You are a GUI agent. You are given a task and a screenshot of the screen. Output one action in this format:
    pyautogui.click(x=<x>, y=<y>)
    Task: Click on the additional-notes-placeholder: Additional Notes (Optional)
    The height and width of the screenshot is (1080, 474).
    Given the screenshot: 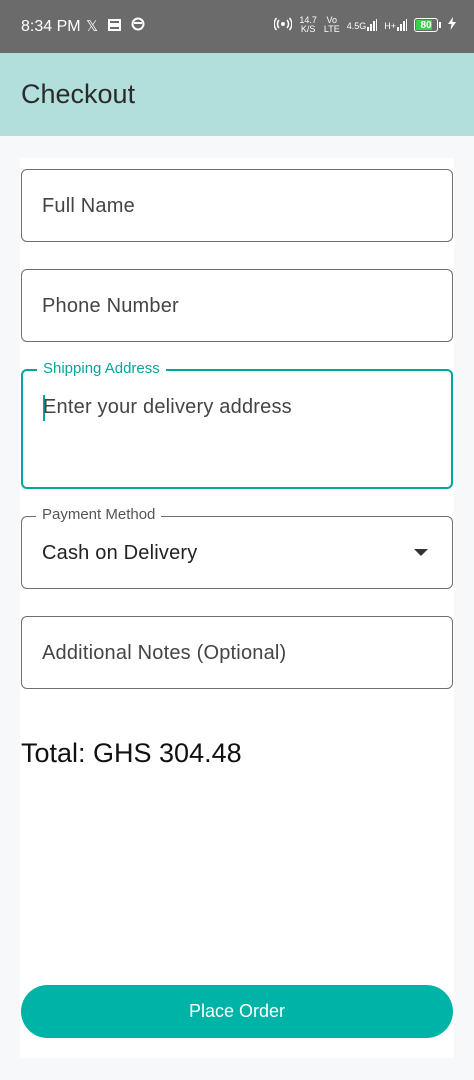 What is the action you would take?
    pyautogui.click(x=164, y=653)
    